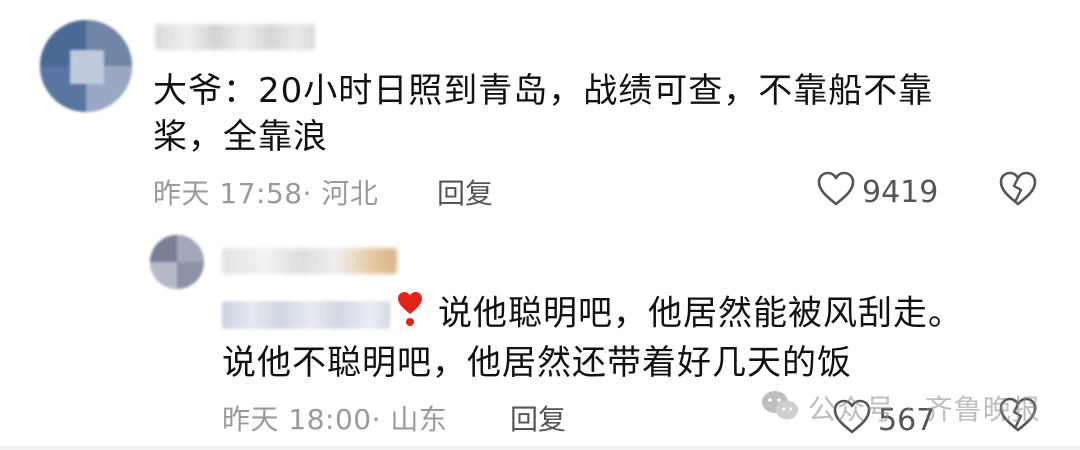  What do you see at coordinates (540, 448) in the screenshot?
I see `divider` at bounding box center [540, 448].